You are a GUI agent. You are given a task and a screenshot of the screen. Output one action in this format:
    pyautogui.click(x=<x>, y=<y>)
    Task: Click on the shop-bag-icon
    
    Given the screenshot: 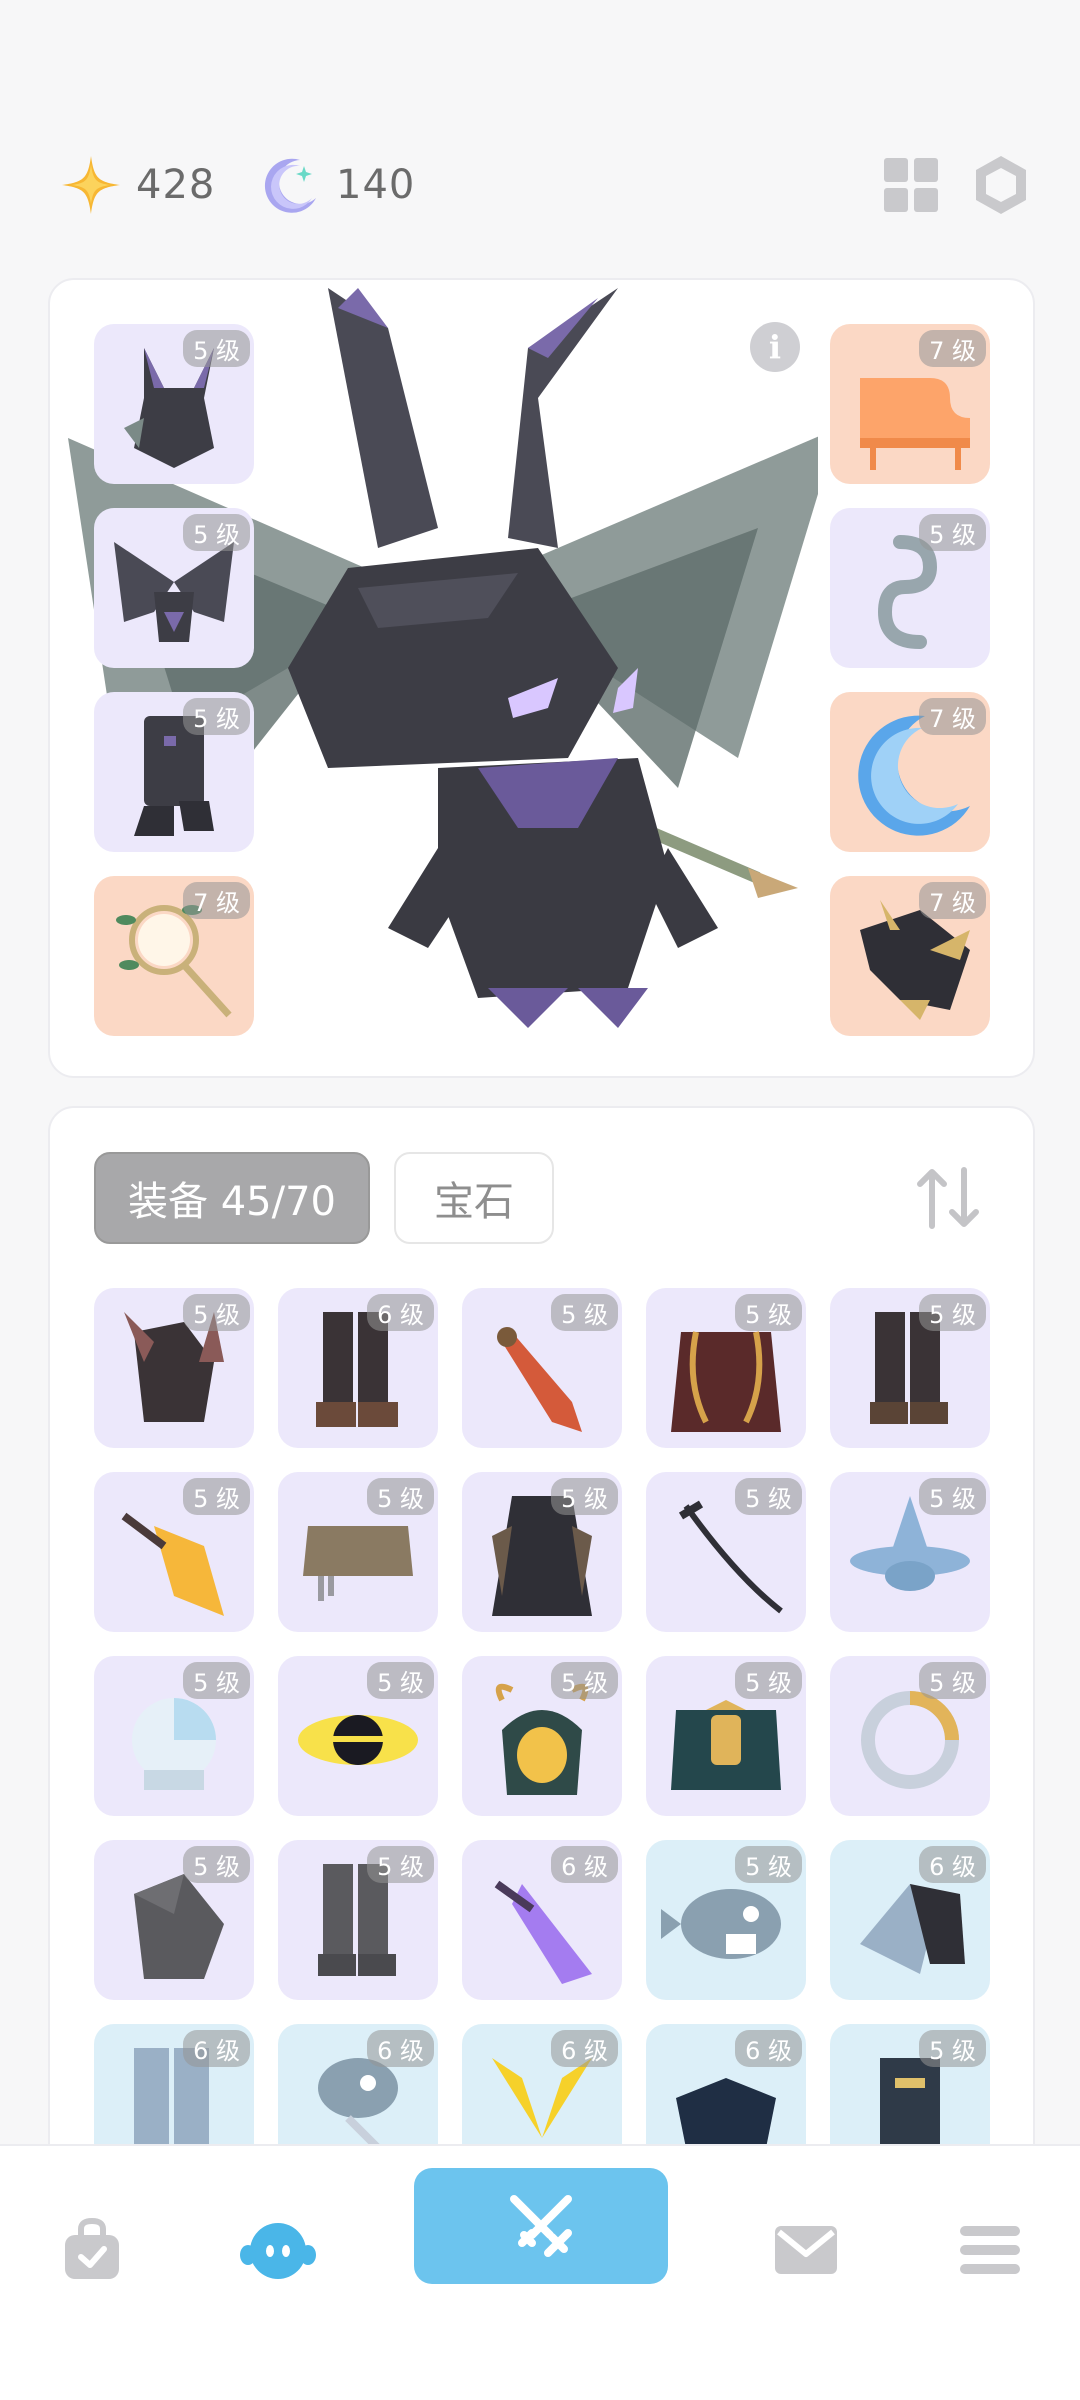 What is the action you would take?
    pyautogui.click(x=92, y=2248)
    